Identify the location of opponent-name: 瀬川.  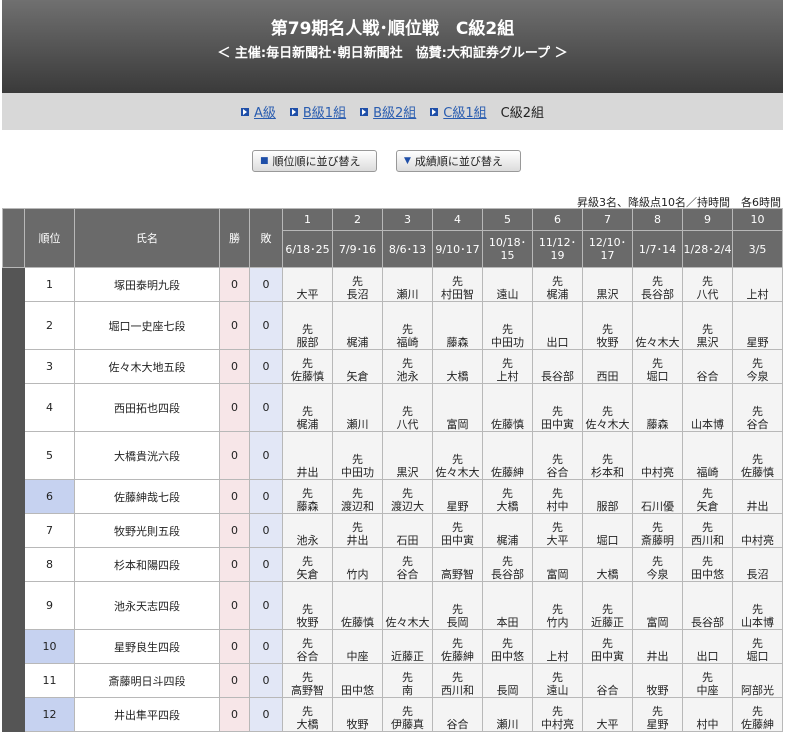
(407, 294).